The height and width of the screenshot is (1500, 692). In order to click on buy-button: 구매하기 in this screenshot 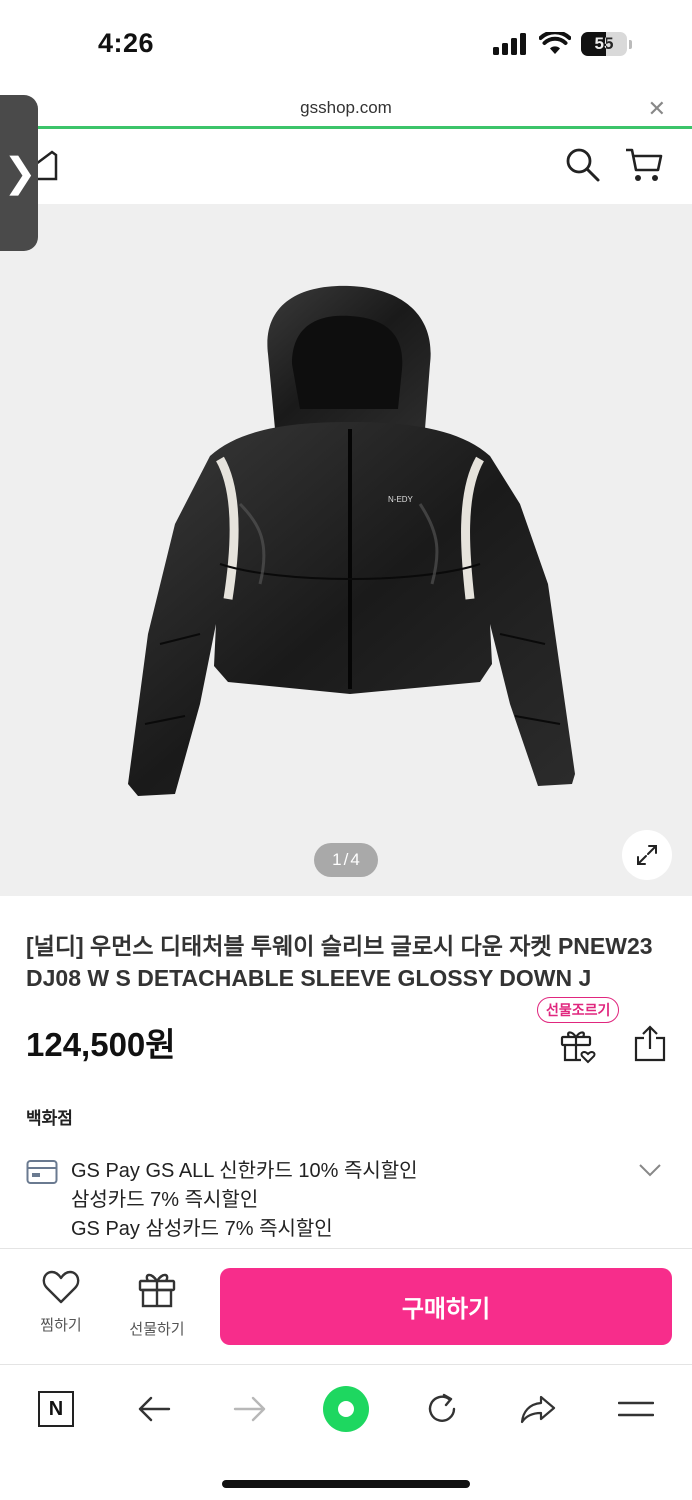, I will do `click(446, 1306)`.